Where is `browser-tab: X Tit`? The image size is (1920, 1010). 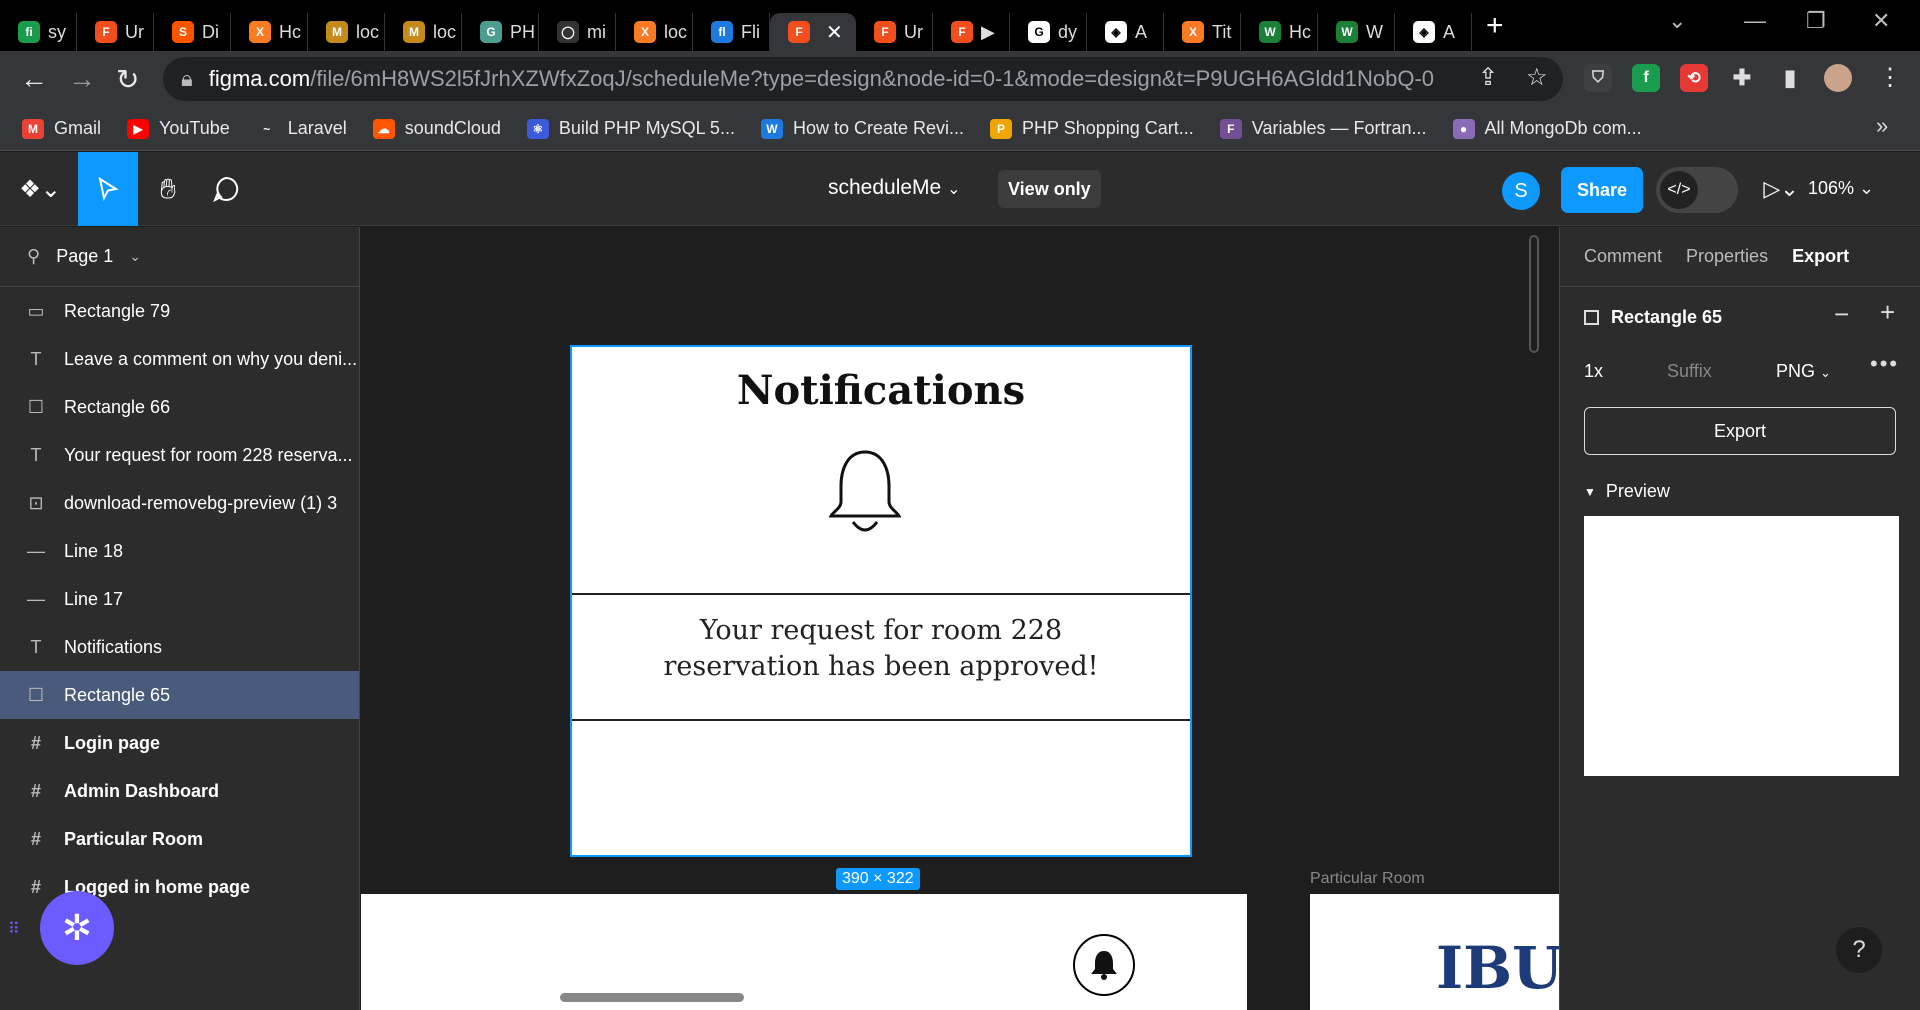 browser-tab: X Tit is located at coordinates (1202, 32).